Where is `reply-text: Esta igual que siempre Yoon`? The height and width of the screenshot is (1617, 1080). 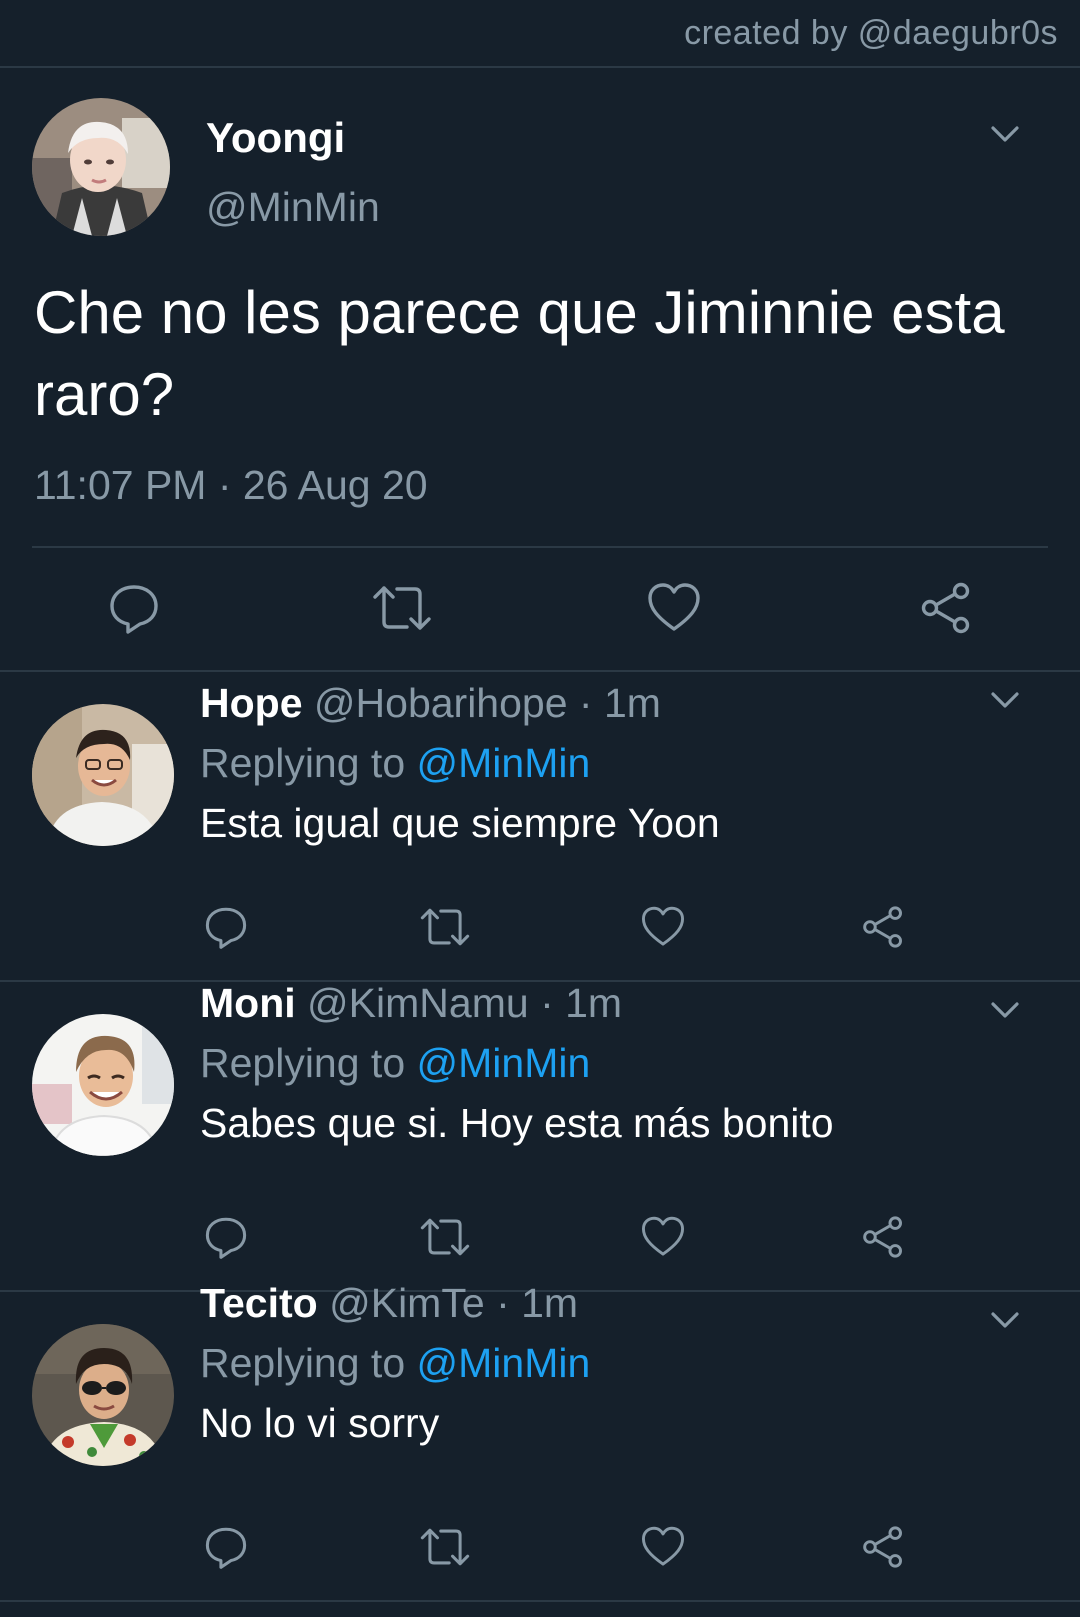
reply-text: Esta igual que siempre Yoon is located at coordinates (460, 823).